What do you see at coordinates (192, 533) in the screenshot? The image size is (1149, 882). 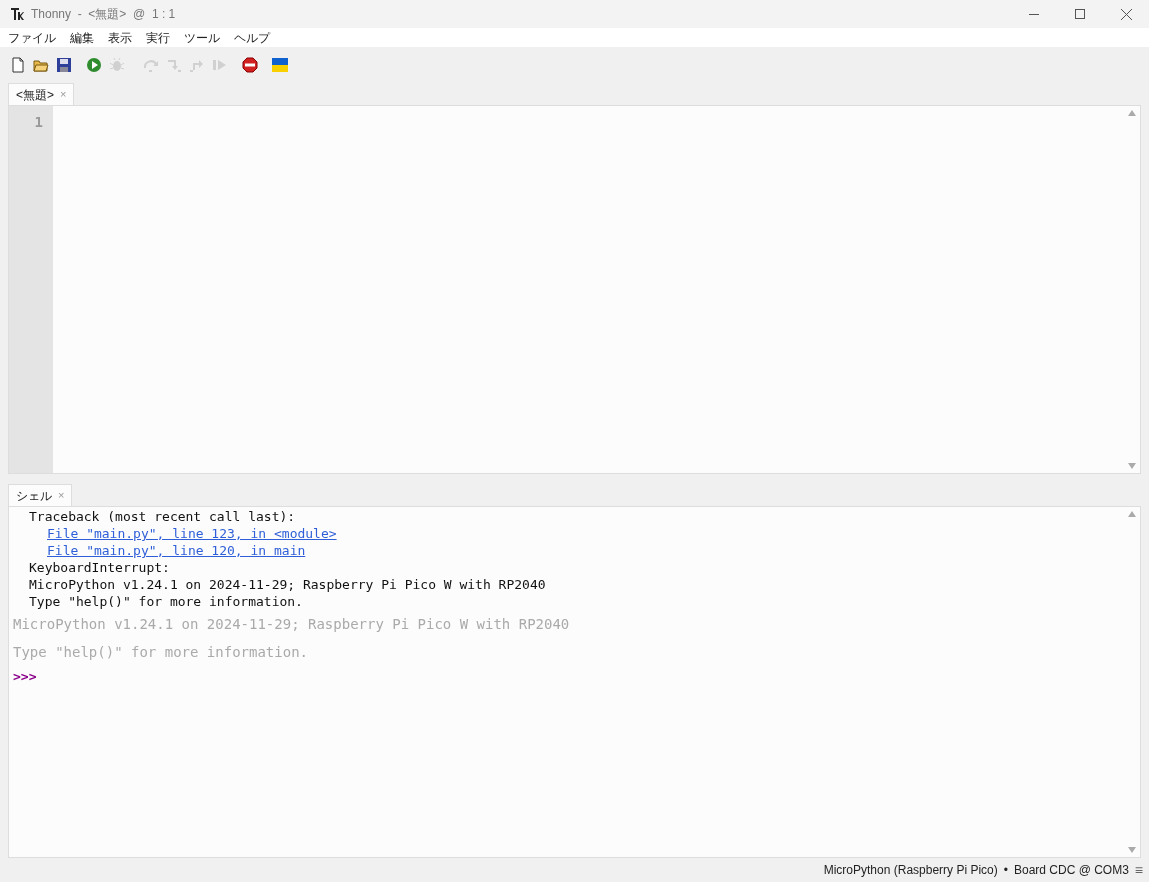 I see `traceback-link: File "main.py", line 123, in <module>` at bounding box center [192, 533].